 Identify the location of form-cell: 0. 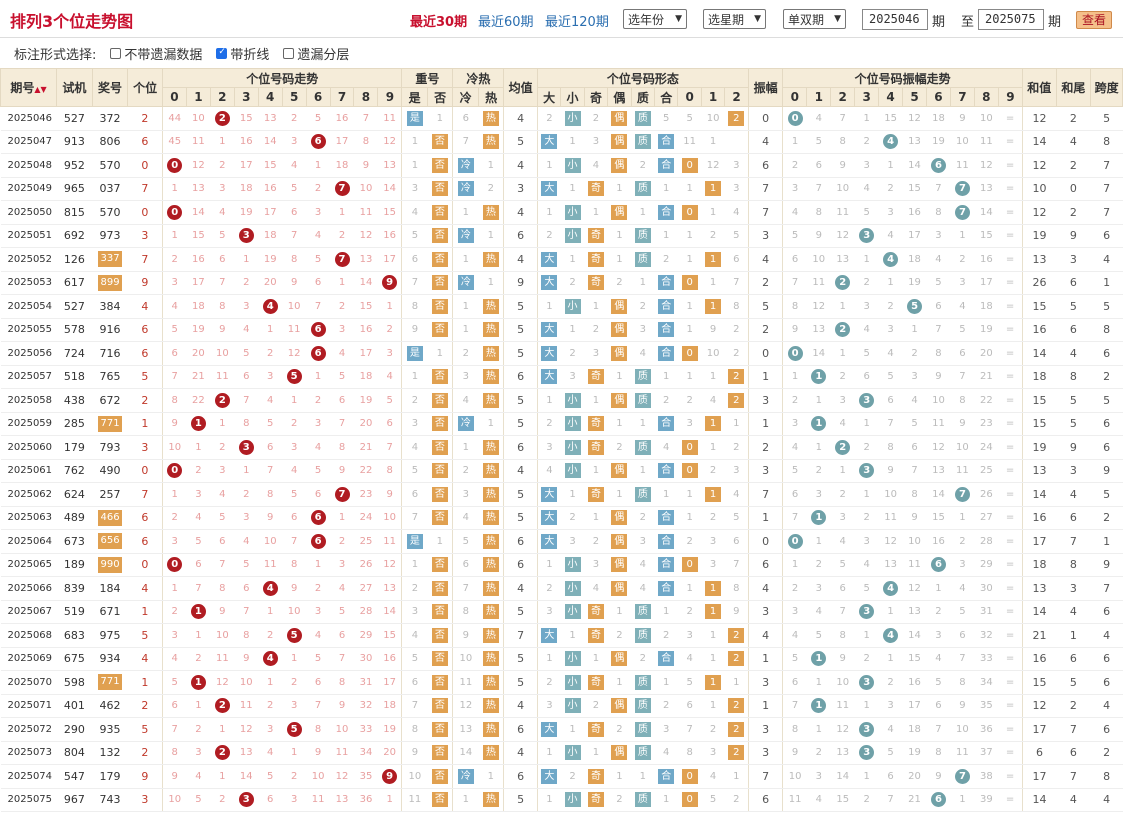
(689, 353).